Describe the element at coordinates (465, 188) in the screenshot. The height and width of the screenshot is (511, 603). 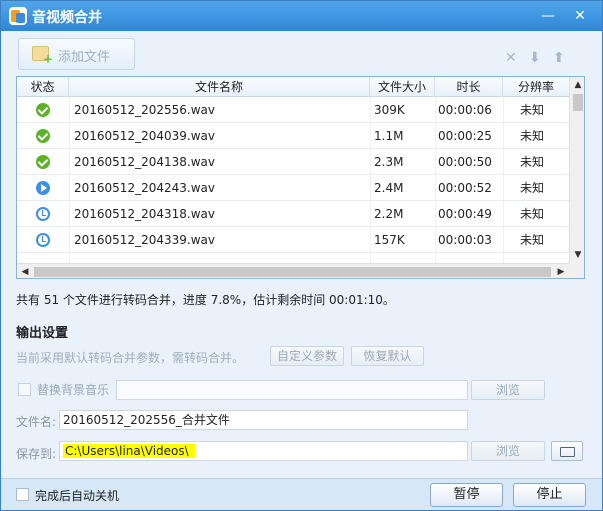
I see `file-duration: 00:00:52` at that location.